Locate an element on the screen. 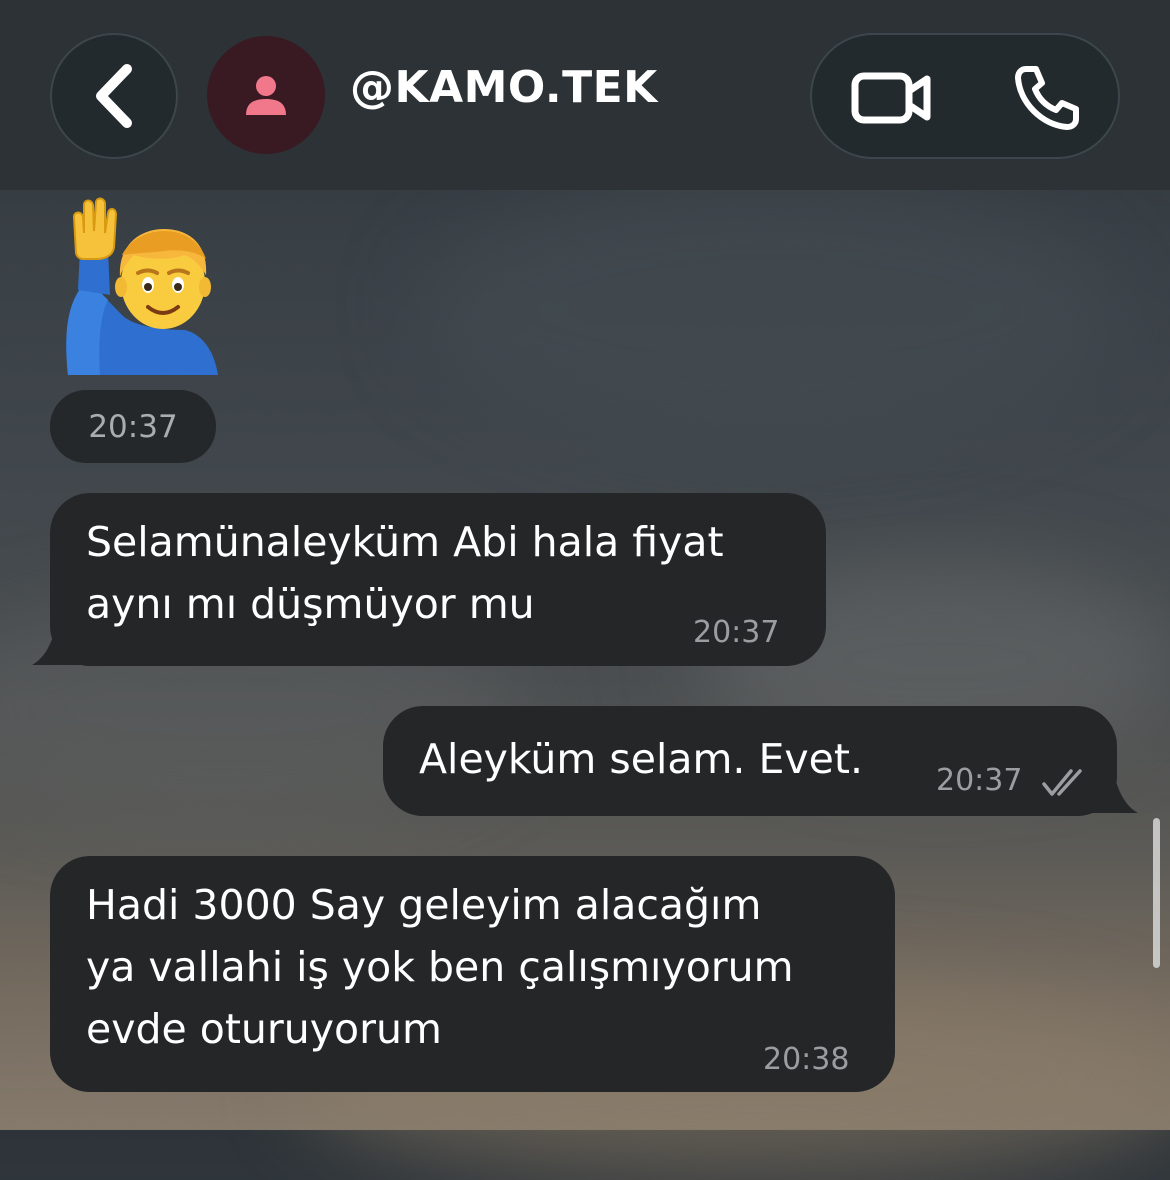 The height and width of the screenshot is (1180, 1170). message-text: Aleyküm selam. Evet. is located at coordinates (641, 759).